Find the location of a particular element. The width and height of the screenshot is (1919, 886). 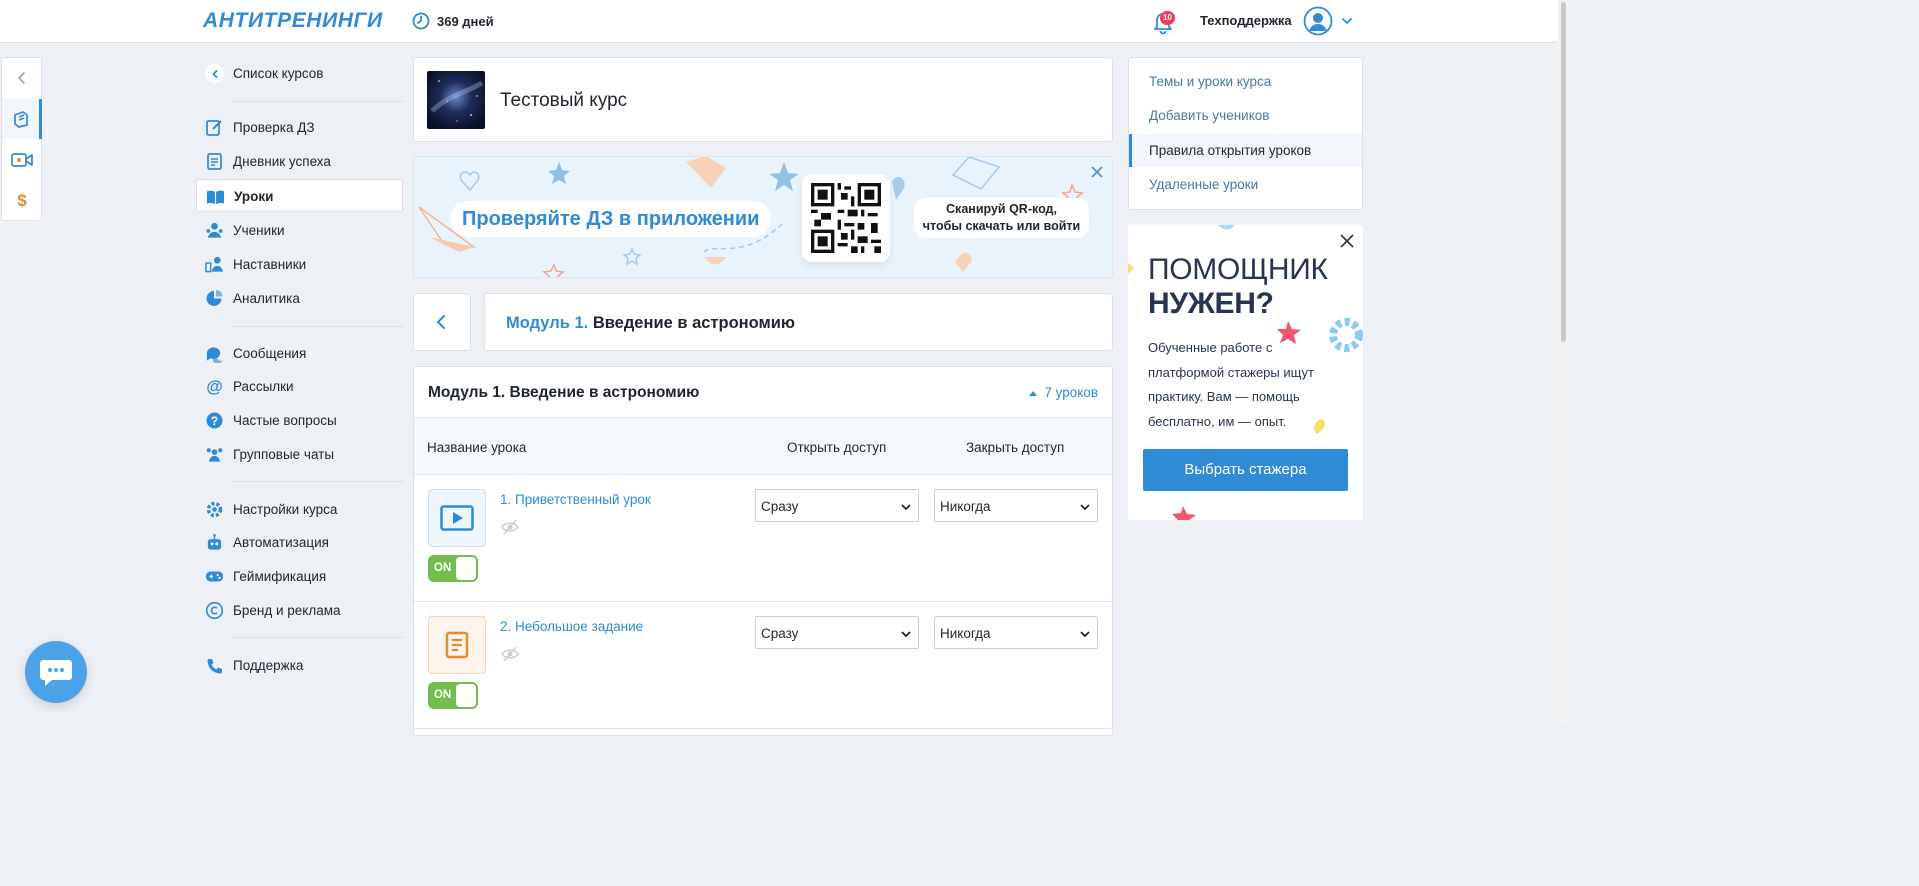

book-icon is located at coordinates (215, 197).